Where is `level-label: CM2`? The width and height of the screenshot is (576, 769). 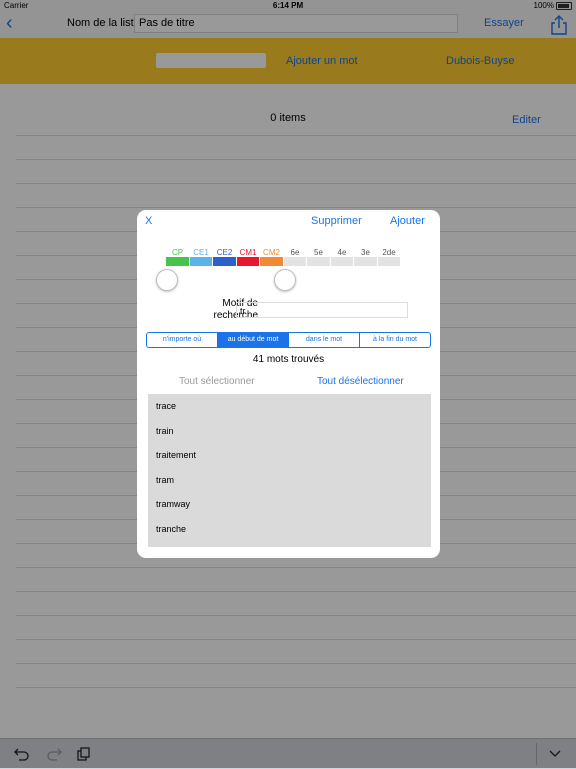 level-label: CM2 is located at coordinates (271, 252).